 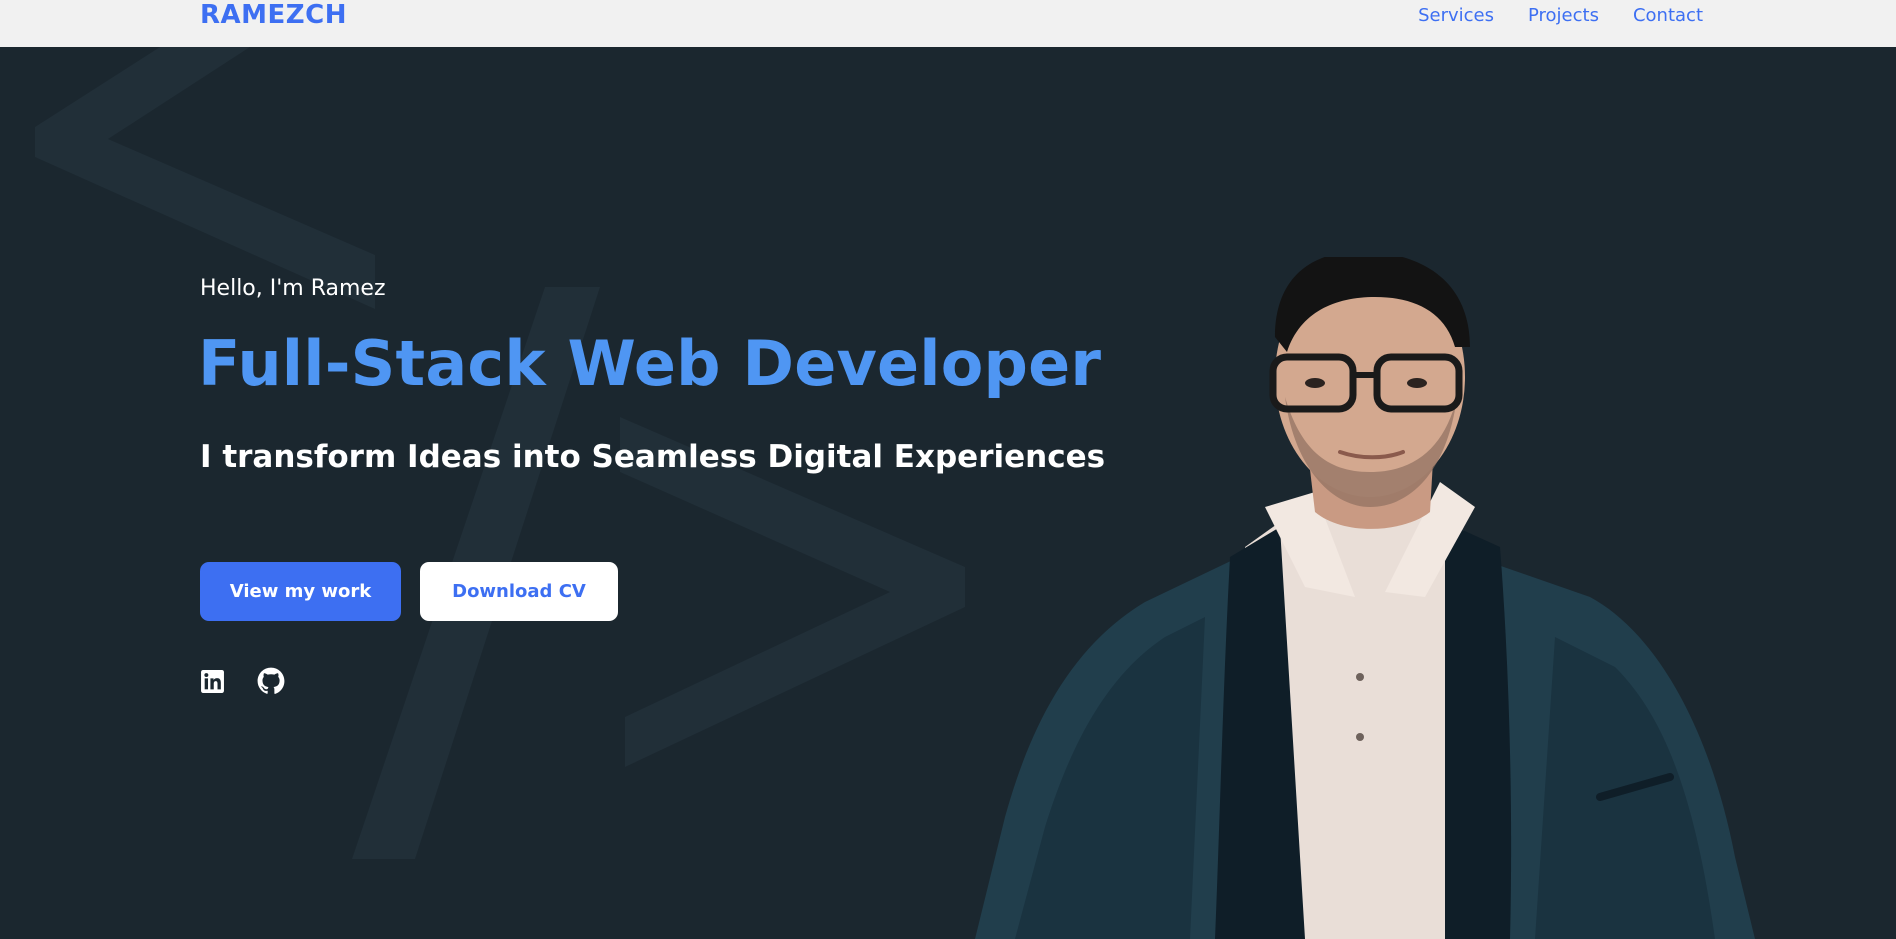 I want to click on linkedin-icon, so click(x=212, y=681).